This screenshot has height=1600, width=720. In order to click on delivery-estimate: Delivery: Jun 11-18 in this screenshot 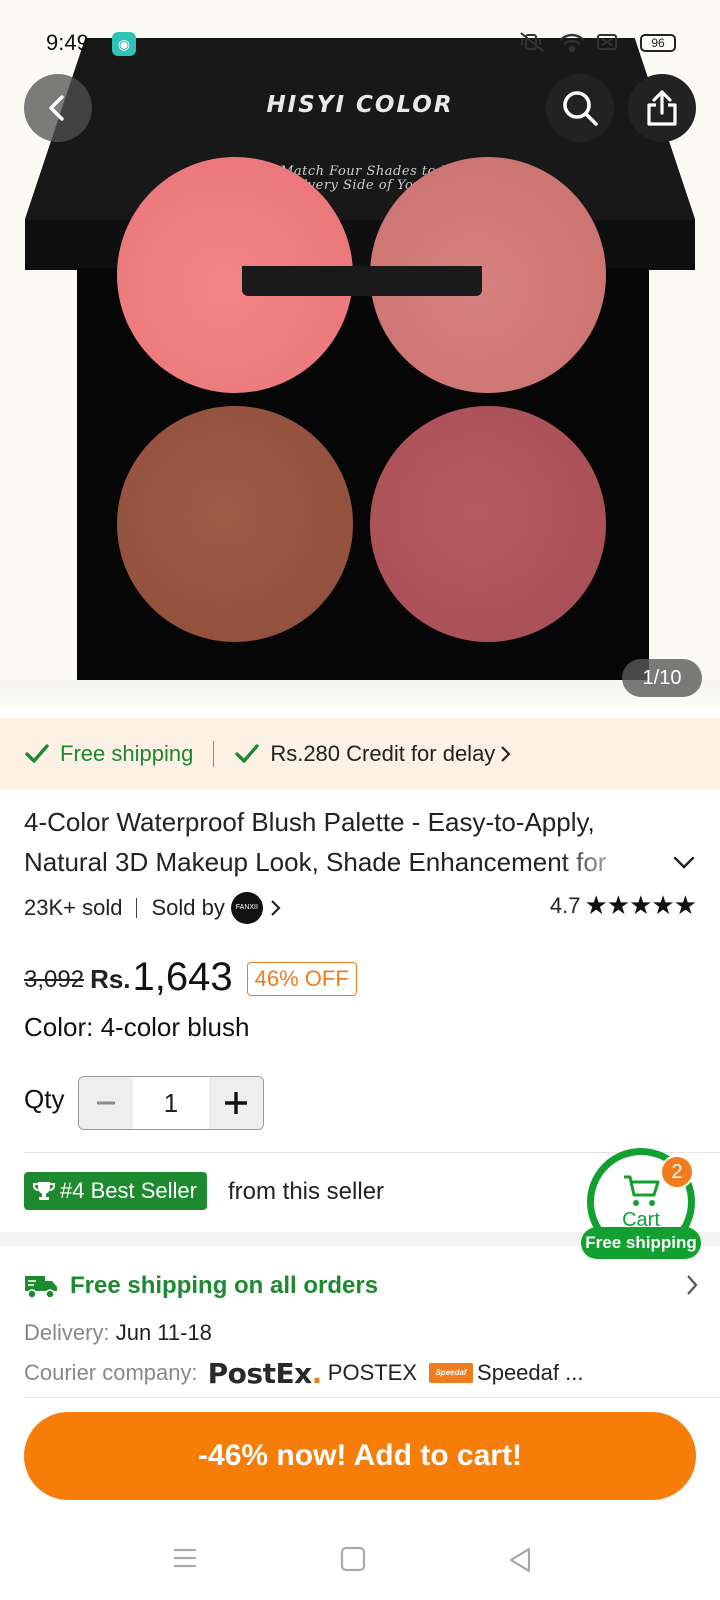, I will do `click(118, 1333)`.